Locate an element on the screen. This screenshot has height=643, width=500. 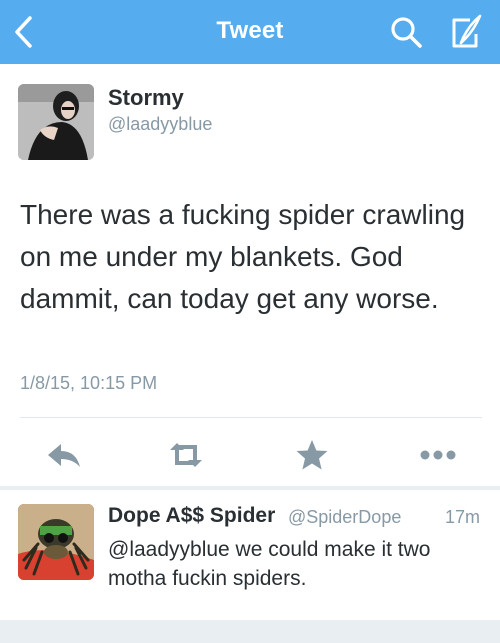
tweet-timestamp: 1/8/15, 10:15 PM is located at coordinates (89, 383).